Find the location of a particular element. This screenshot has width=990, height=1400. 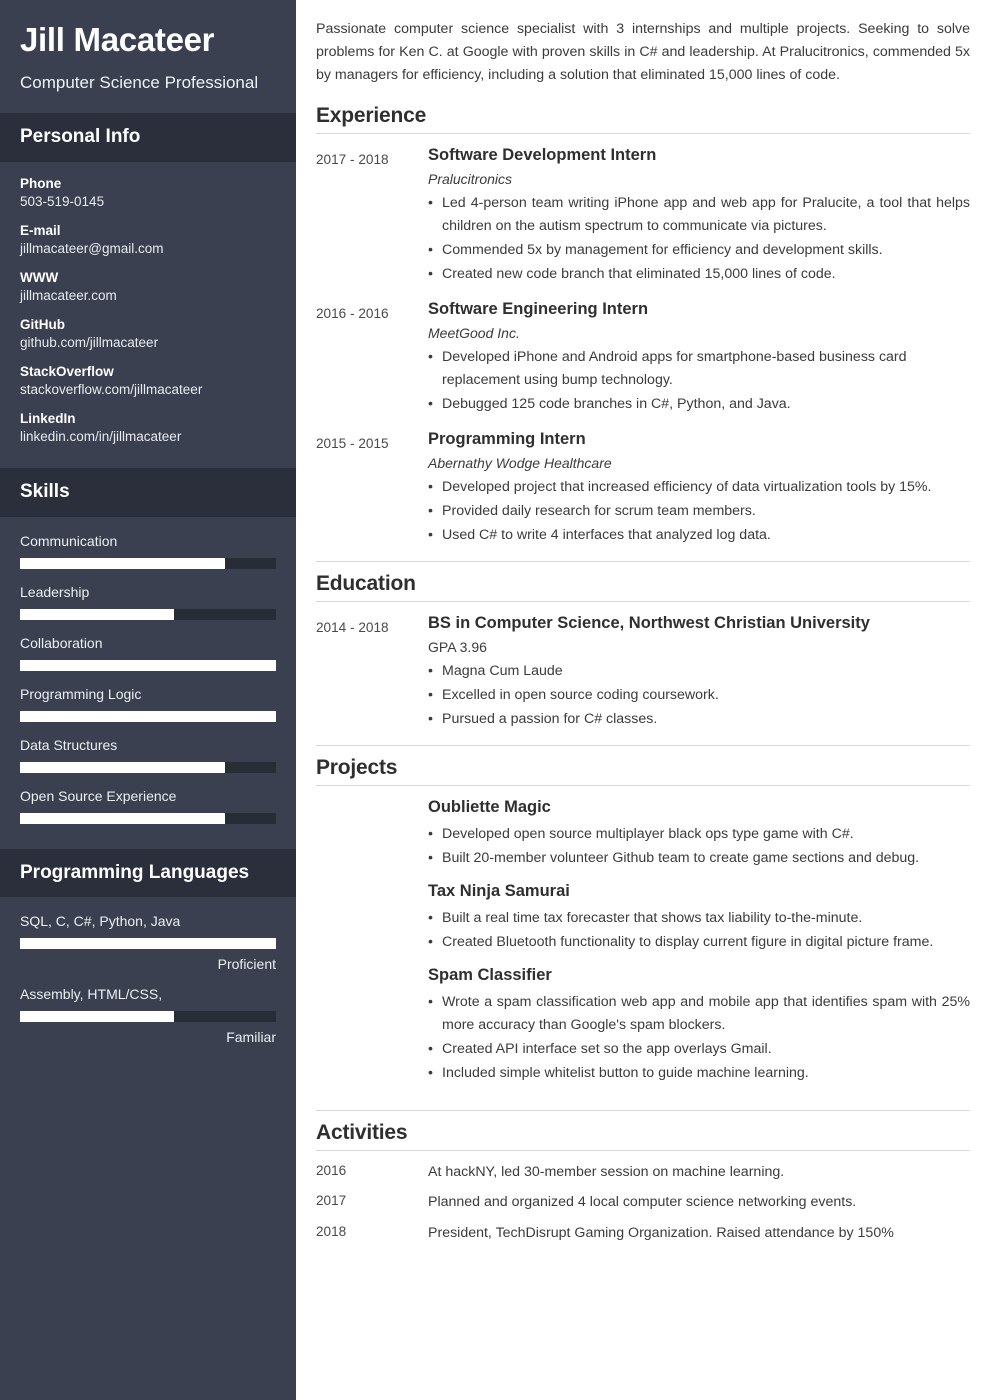

activity-year: 2017 is located at coordinates (331, 1201).